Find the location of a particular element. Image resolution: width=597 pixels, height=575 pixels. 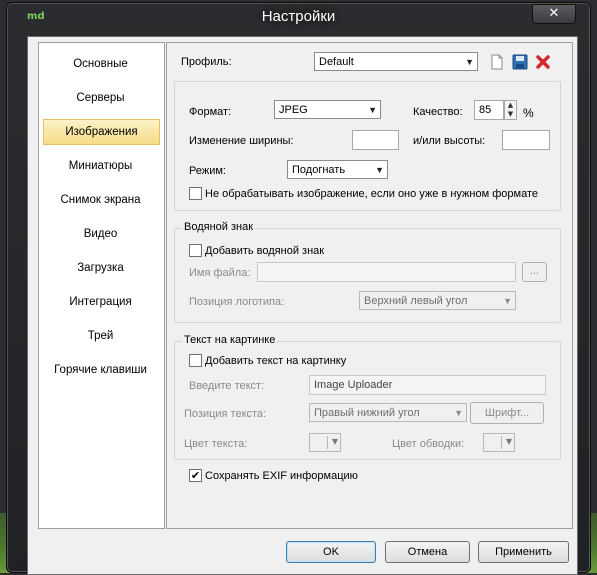

height-label: и/или высоты: is located at coordinates (449, 141).